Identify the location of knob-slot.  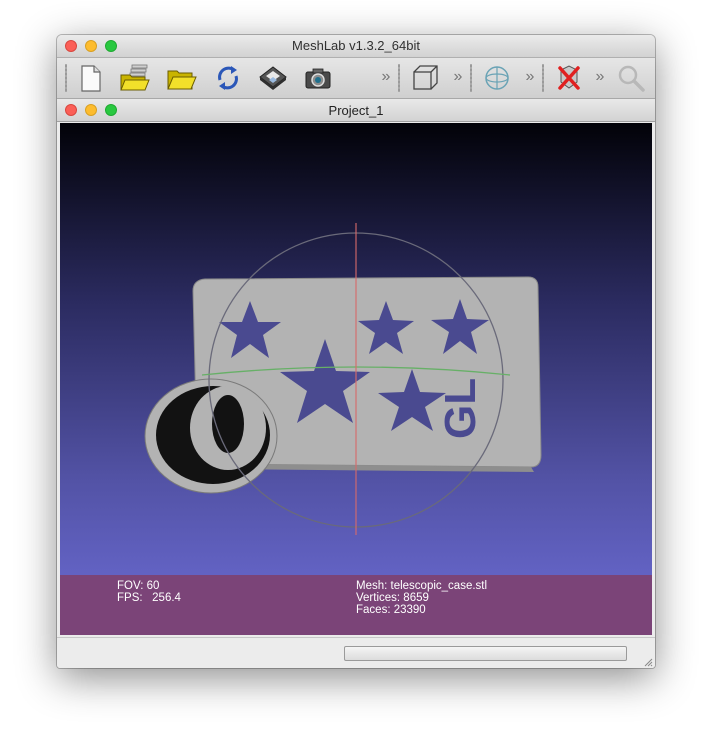
(228, 424).